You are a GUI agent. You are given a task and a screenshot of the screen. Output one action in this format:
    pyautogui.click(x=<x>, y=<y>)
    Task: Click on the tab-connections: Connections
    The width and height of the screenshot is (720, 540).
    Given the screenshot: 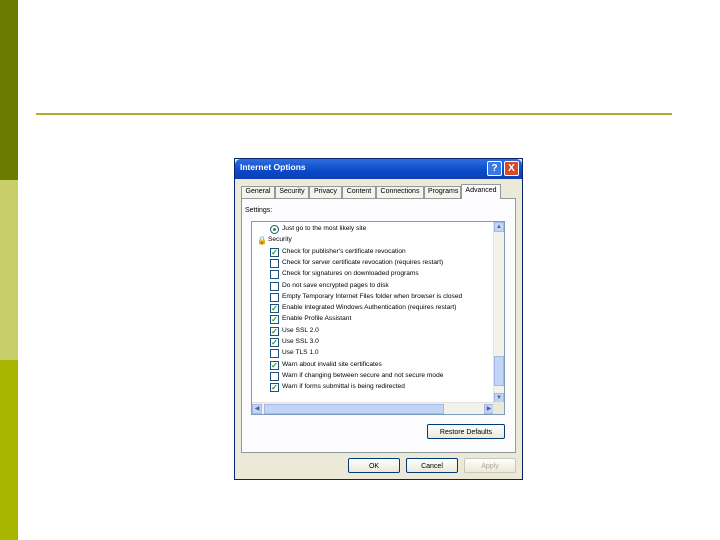 What is the action you would take?
    pyautogui.click(x=400, y=192)
    